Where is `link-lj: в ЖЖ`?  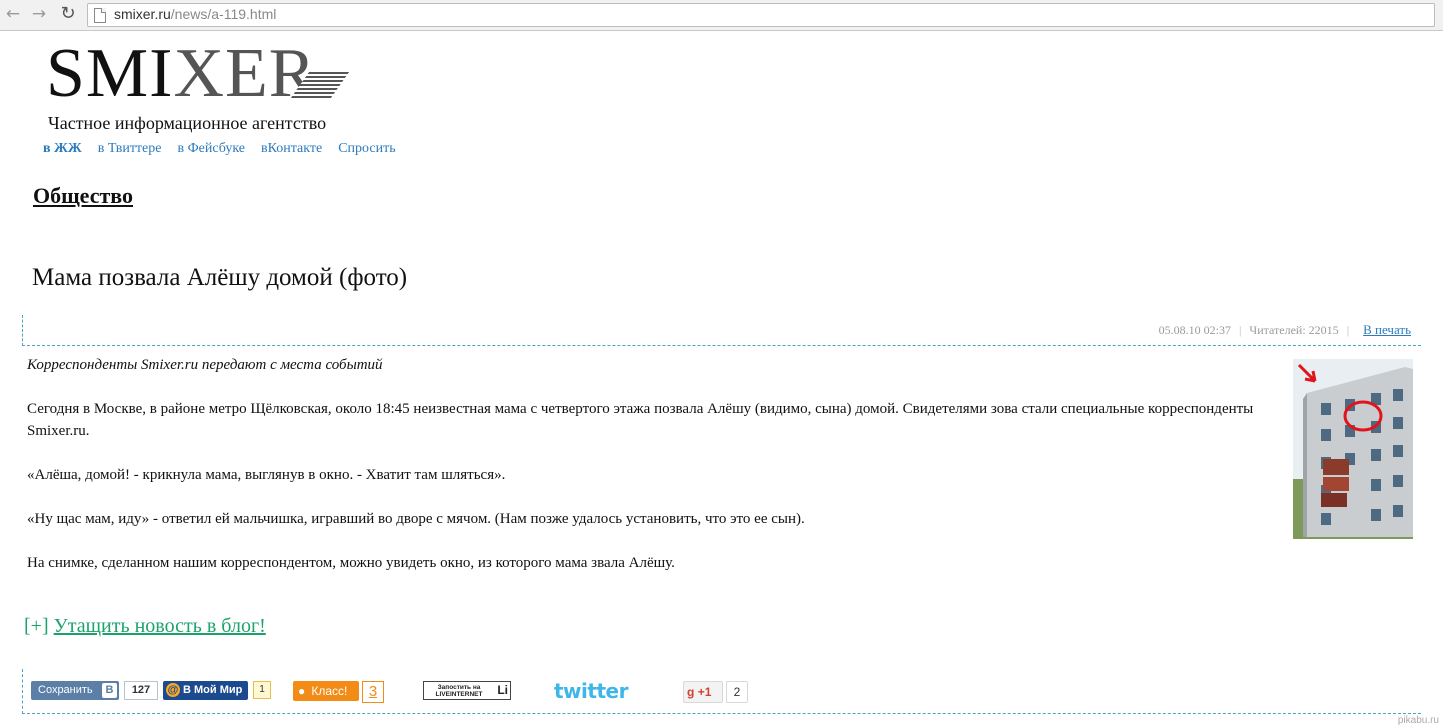
link-lj: в ЖЖ is located at coordinates (62, 148).